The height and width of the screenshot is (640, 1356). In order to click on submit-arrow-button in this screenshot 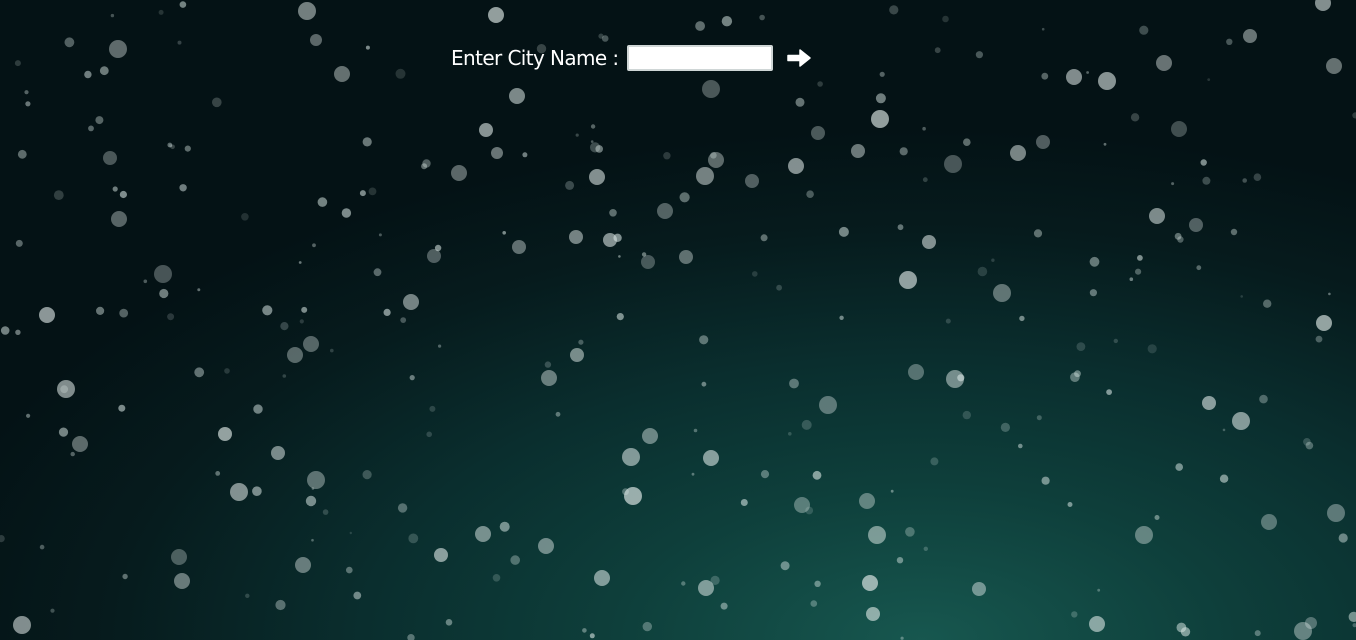, I will do `click(799, 58)`.